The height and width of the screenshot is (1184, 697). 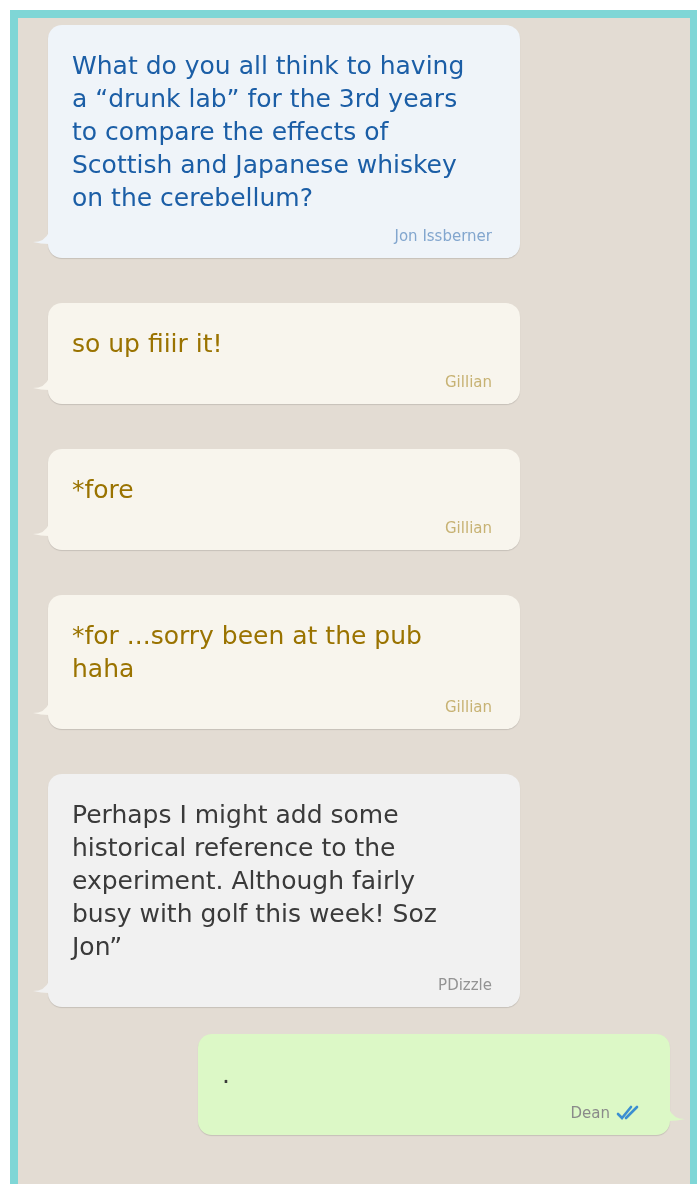 I want to click on message-text: Perhaps I might add some historical reference to the experiment. Although fairly busy with golf this week! Soz Jon”, so click(x=255, y=881).